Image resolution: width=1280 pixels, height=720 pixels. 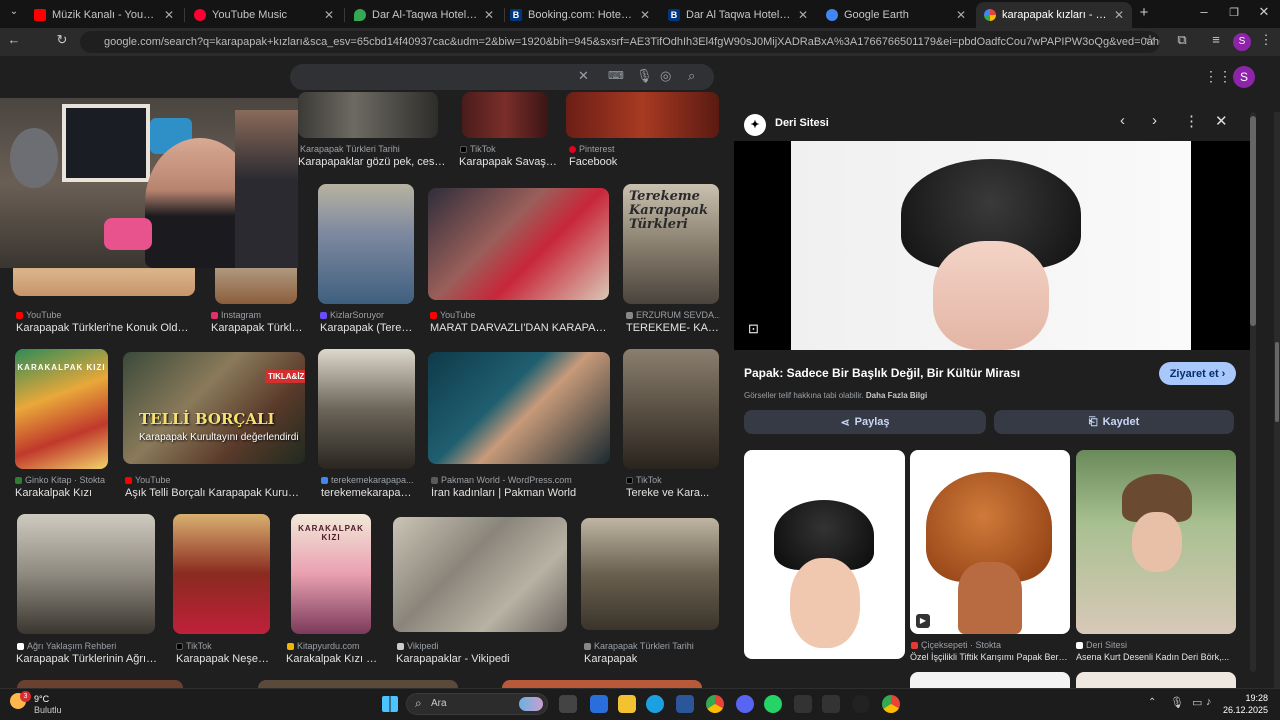 What do you see at coordinates (599, 704) in the screenshot?
I see `store-icon` at bounding box center [599, 704].